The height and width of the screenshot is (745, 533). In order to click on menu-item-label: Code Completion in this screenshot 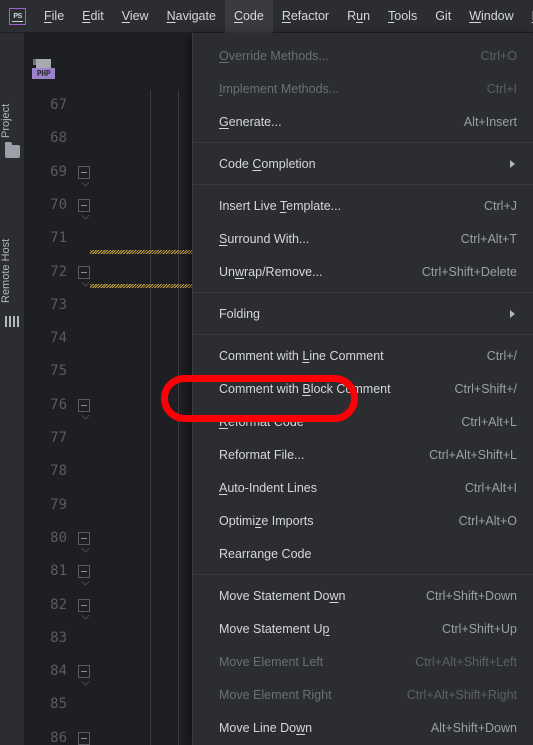, I will do `click(267, 163)`.